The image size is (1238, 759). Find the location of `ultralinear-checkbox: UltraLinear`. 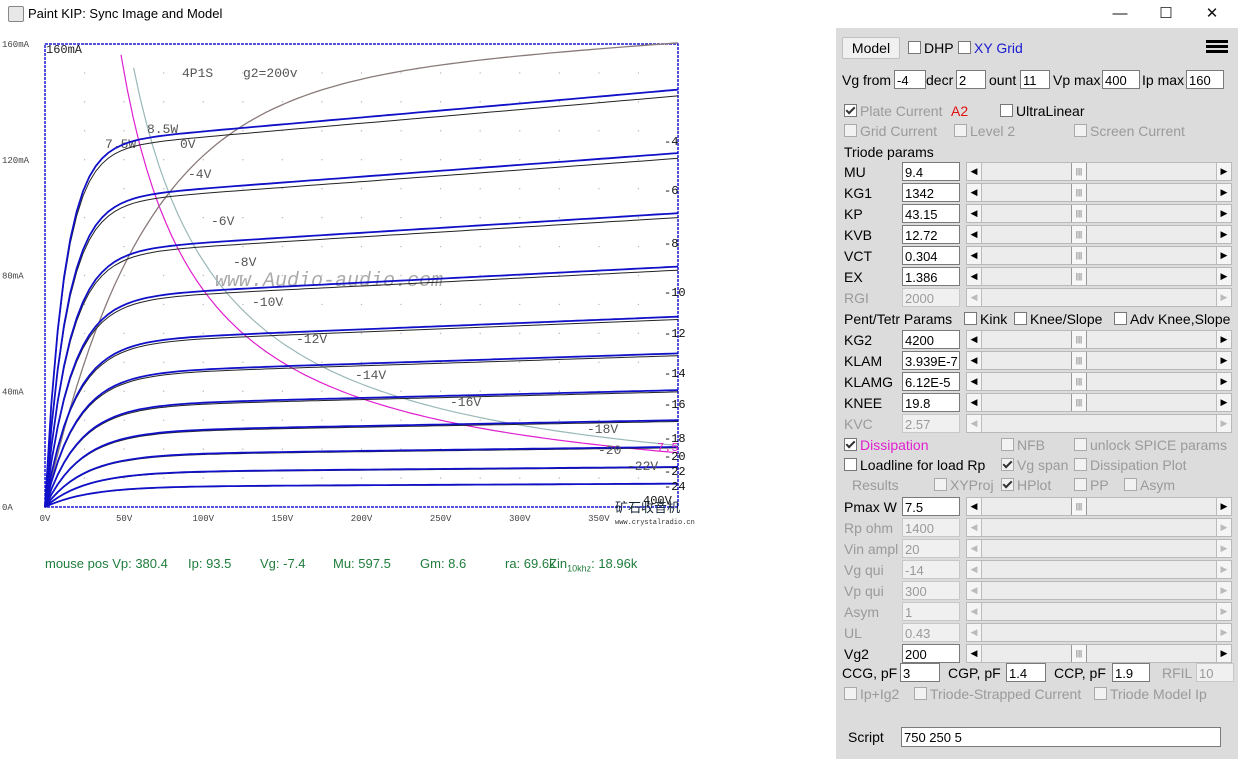

ultralinear-checkbox: UltraLinear is located at coordinates (1042, 111).